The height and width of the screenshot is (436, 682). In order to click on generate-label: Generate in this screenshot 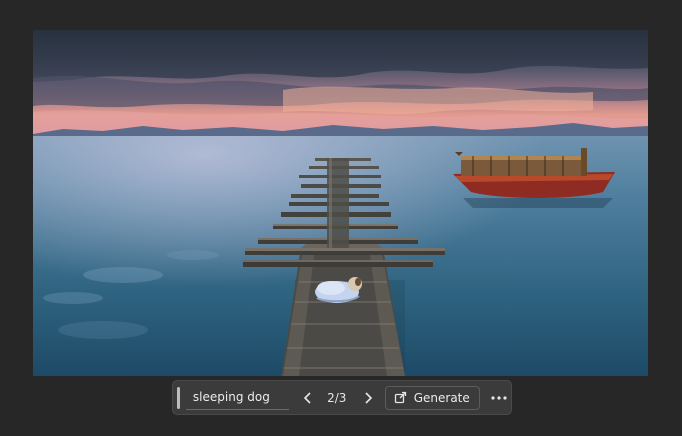, I will do `click(441, 397)`.